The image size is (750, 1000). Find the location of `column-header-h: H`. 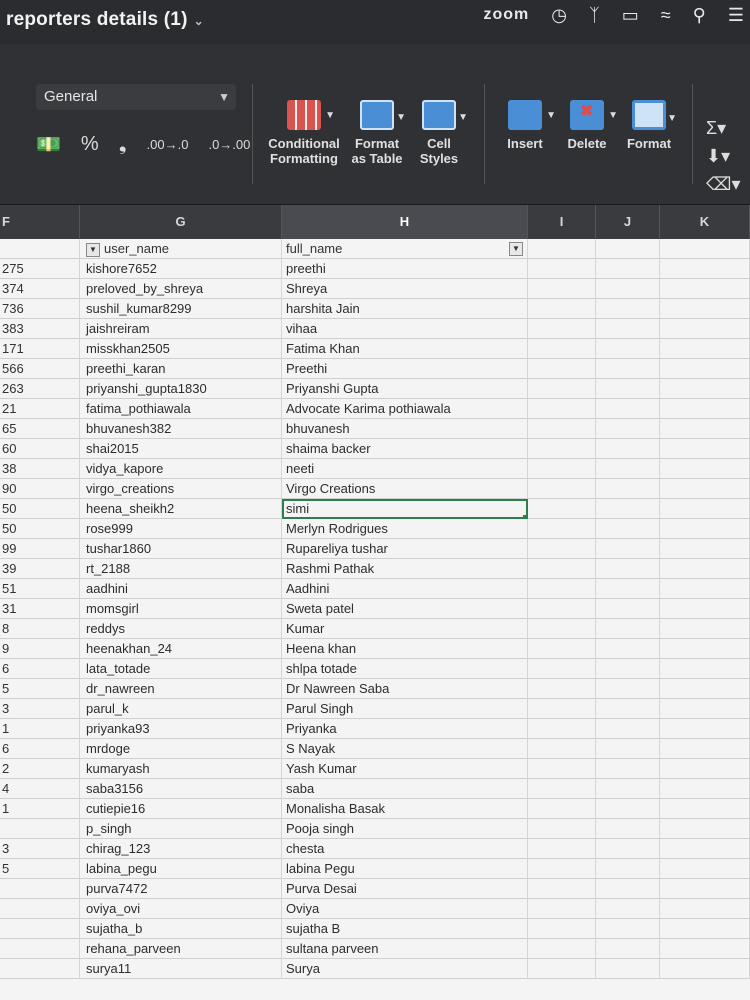

column-header-h: H is located at coordinates (405, 222).